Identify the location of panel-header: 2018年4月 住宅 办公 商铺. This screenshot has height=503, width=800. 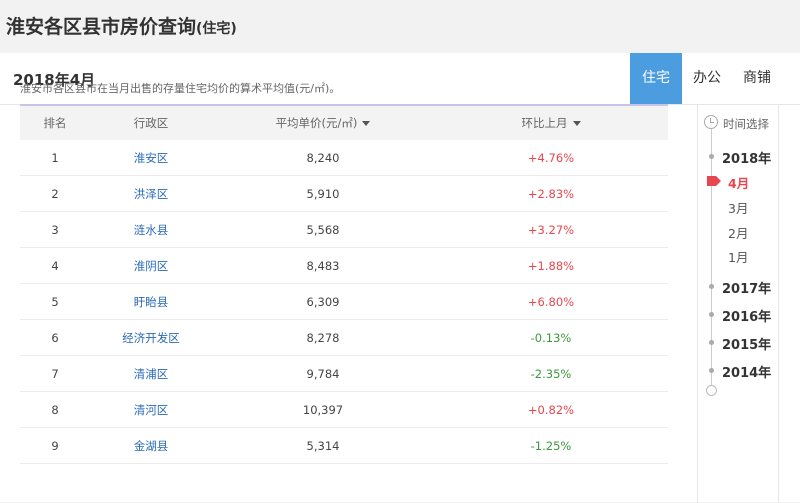
(400, 79).